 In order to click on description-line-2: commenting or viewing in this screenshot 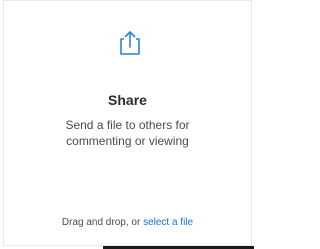, I will do `click(127, 141)`.